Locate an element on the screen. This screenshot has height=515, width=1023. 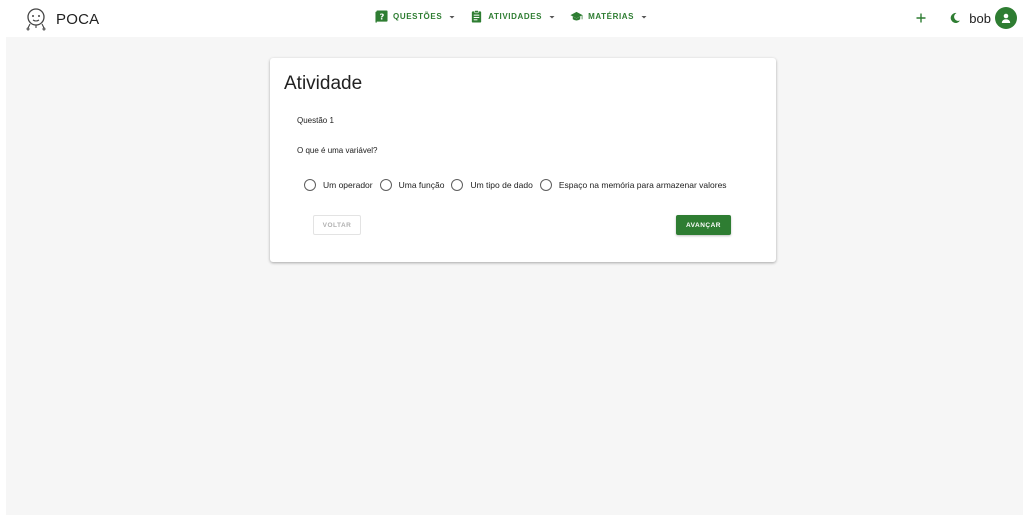
nav-item-materias: MATÉRIAS is located at coordinates (609, 16).